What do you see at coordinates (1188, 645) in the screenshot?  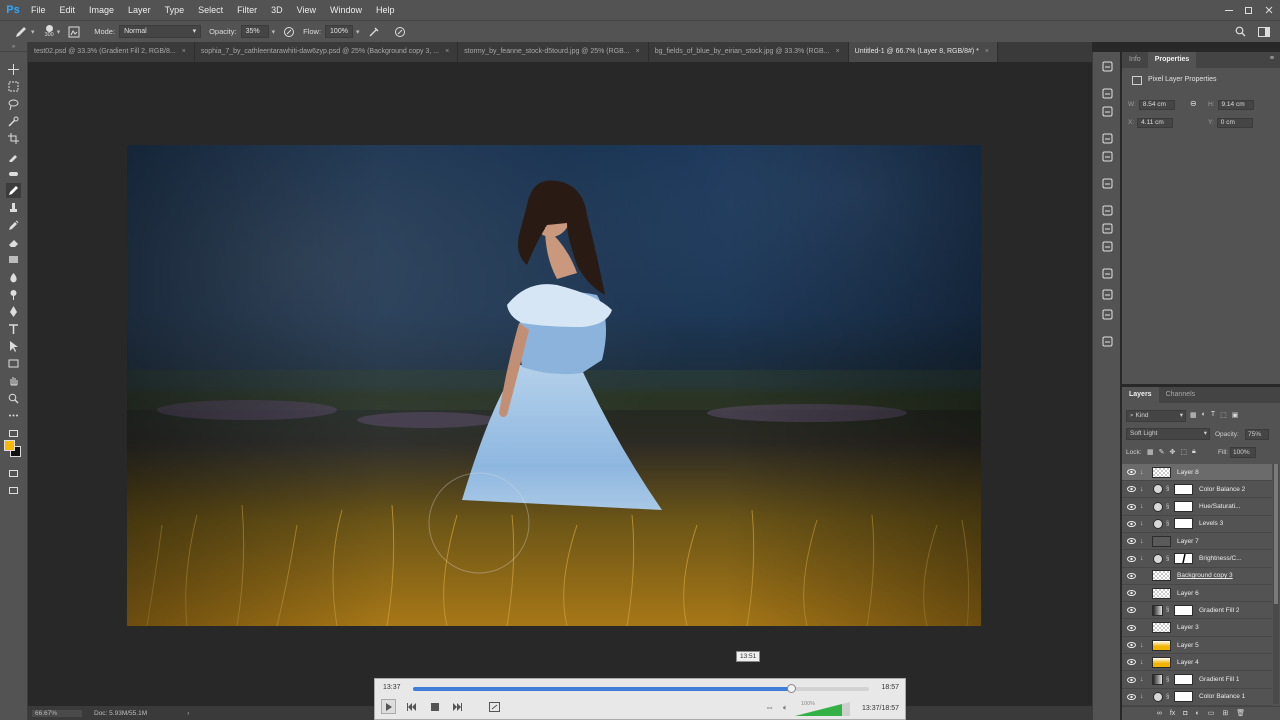 I see `layer-name: Layer 5` at bounding box center [1188, 645].